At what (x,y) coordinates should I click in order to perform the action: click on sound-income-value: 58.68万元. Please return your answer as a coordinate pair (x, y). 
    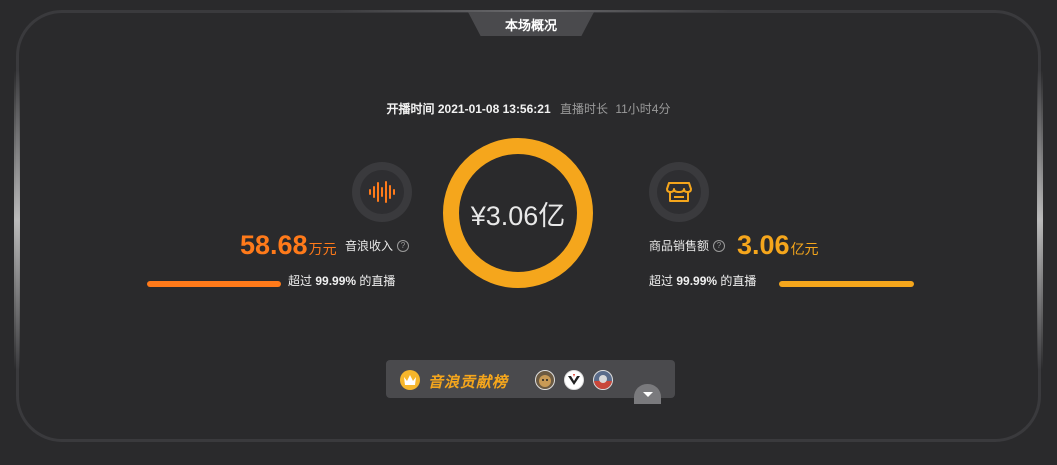
    Looking at the image, I should click on (288, 245).